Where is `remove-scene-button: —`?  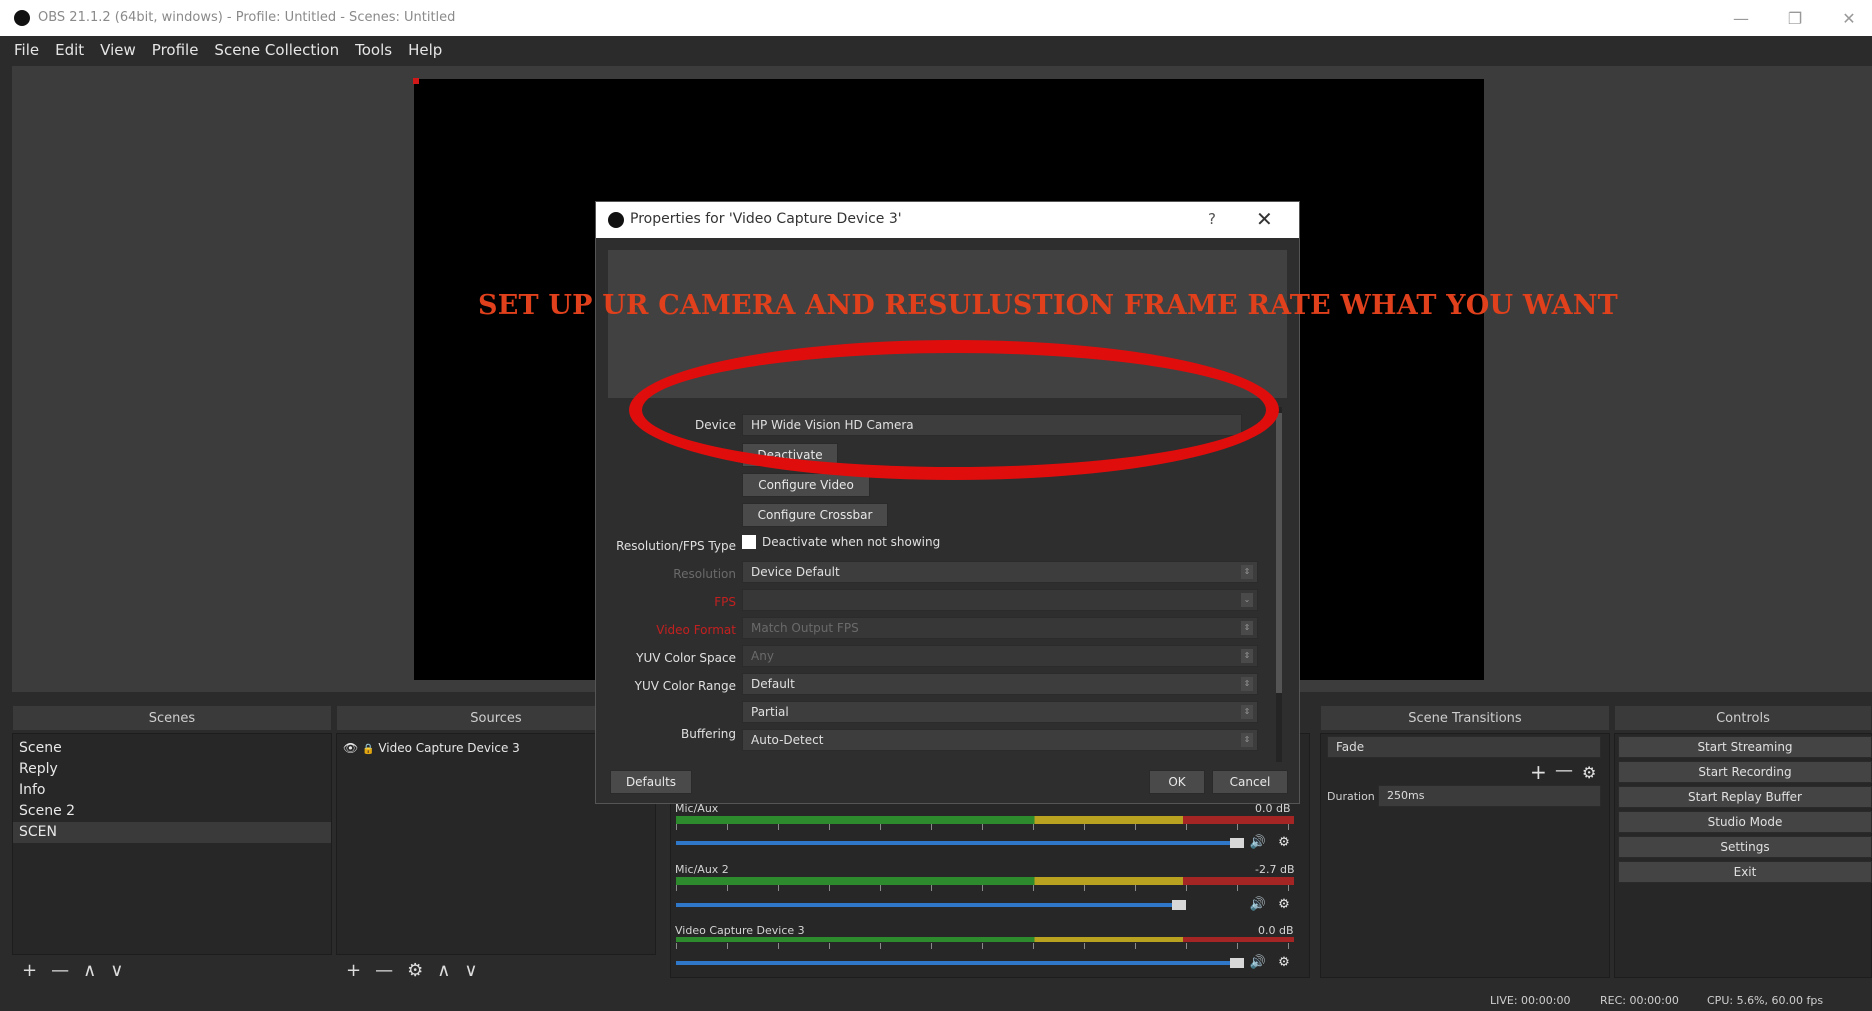 remove-scene-button: — is located at coordinates (60, 970).